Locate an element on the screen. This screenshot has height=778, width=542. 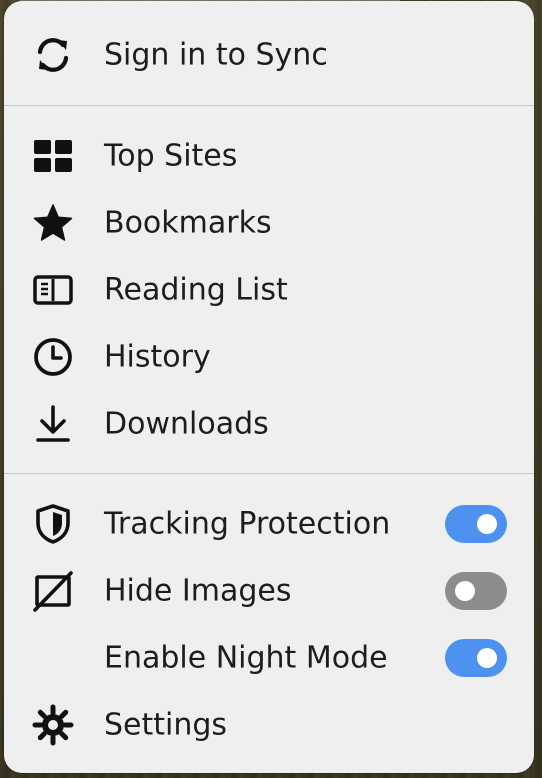
sync-icon is located at coordinates (53, 55).